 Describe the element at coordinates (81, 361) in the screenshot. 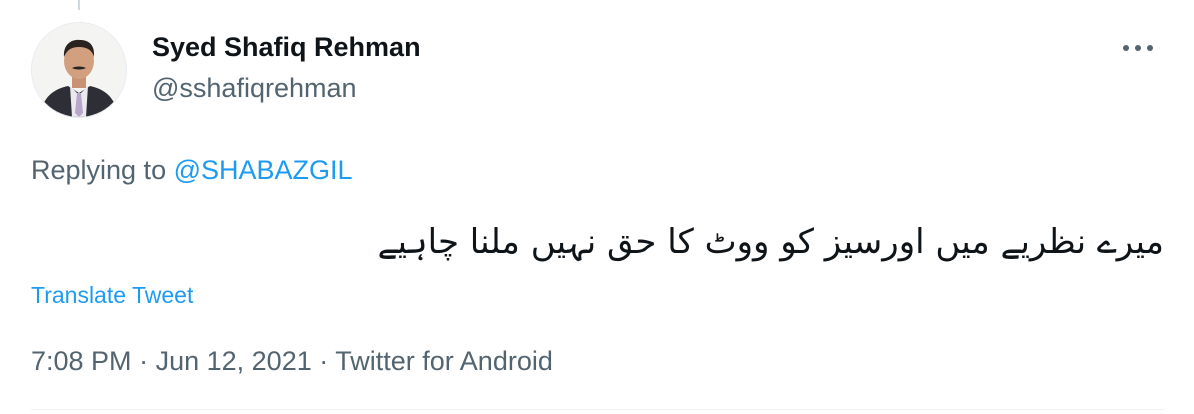

I see `tweet-time-link: 7:08 PM` at that location.